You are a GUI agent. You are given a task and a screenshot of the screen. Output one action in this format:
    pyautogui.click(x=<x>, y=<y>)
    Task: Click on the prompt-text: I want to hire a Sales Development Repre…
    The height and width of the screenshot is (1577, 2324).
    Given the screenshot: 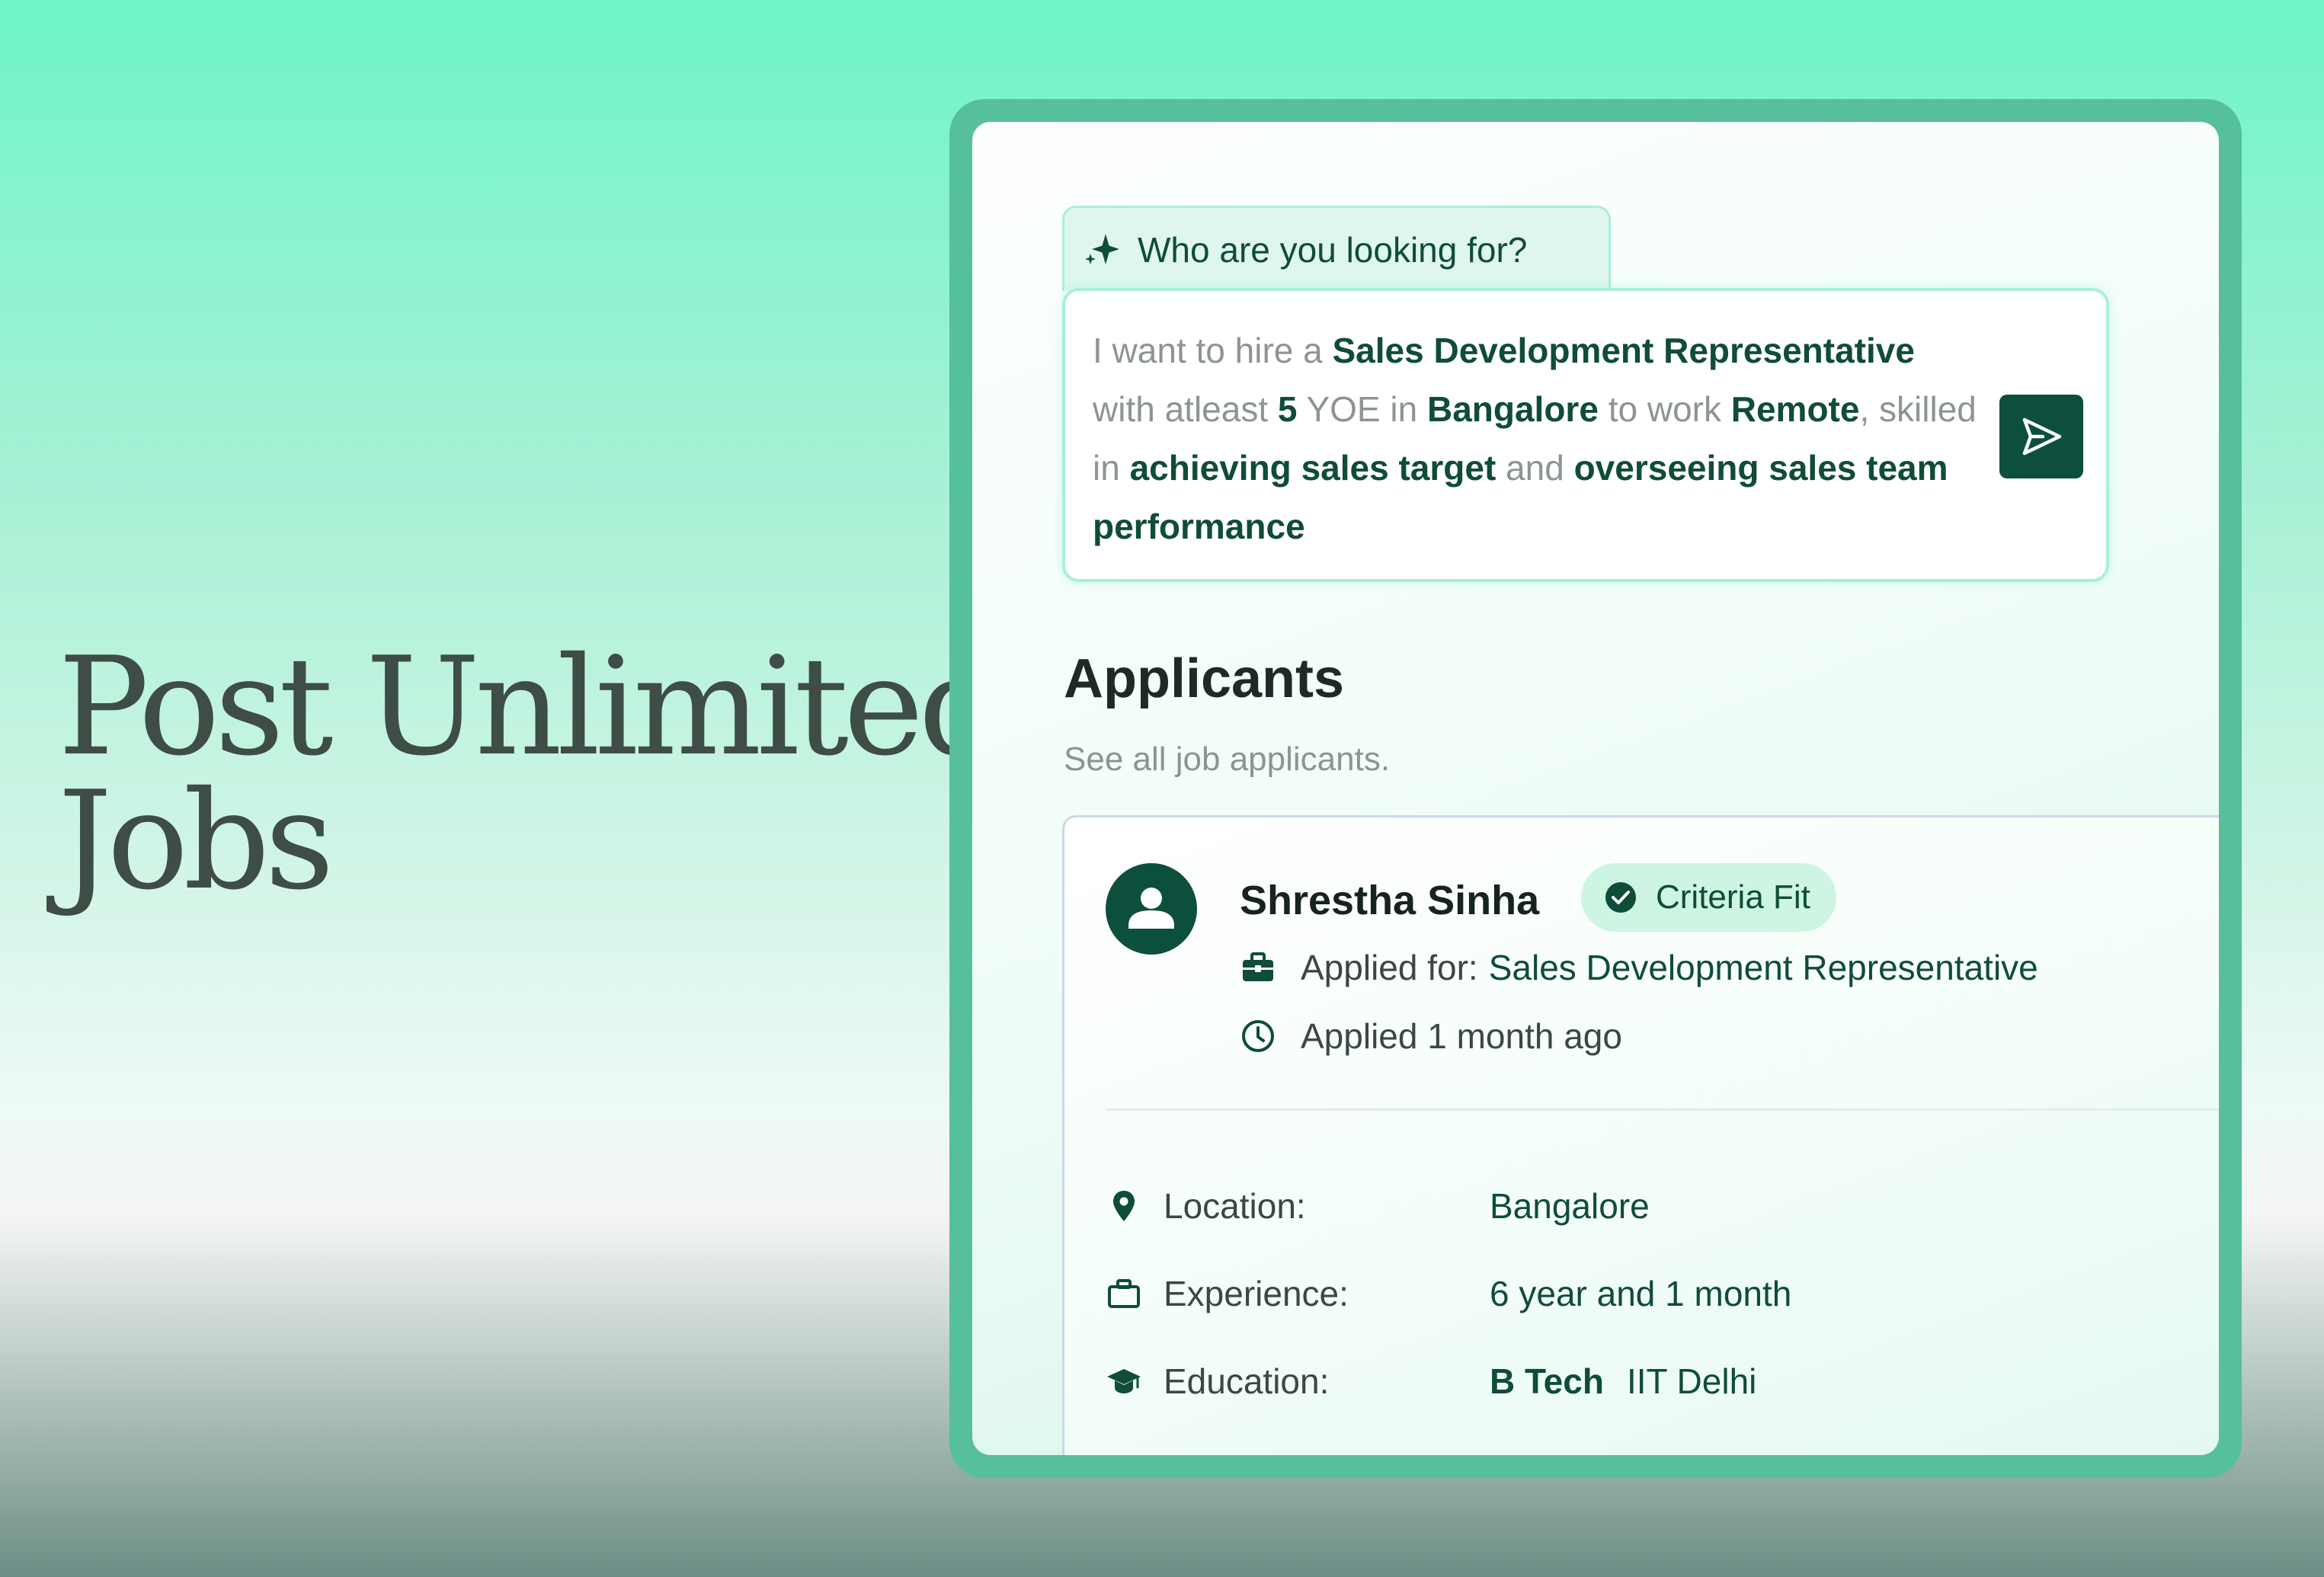 What is the action you would take?
    pyautogui.click(x=1538, y=438)
    